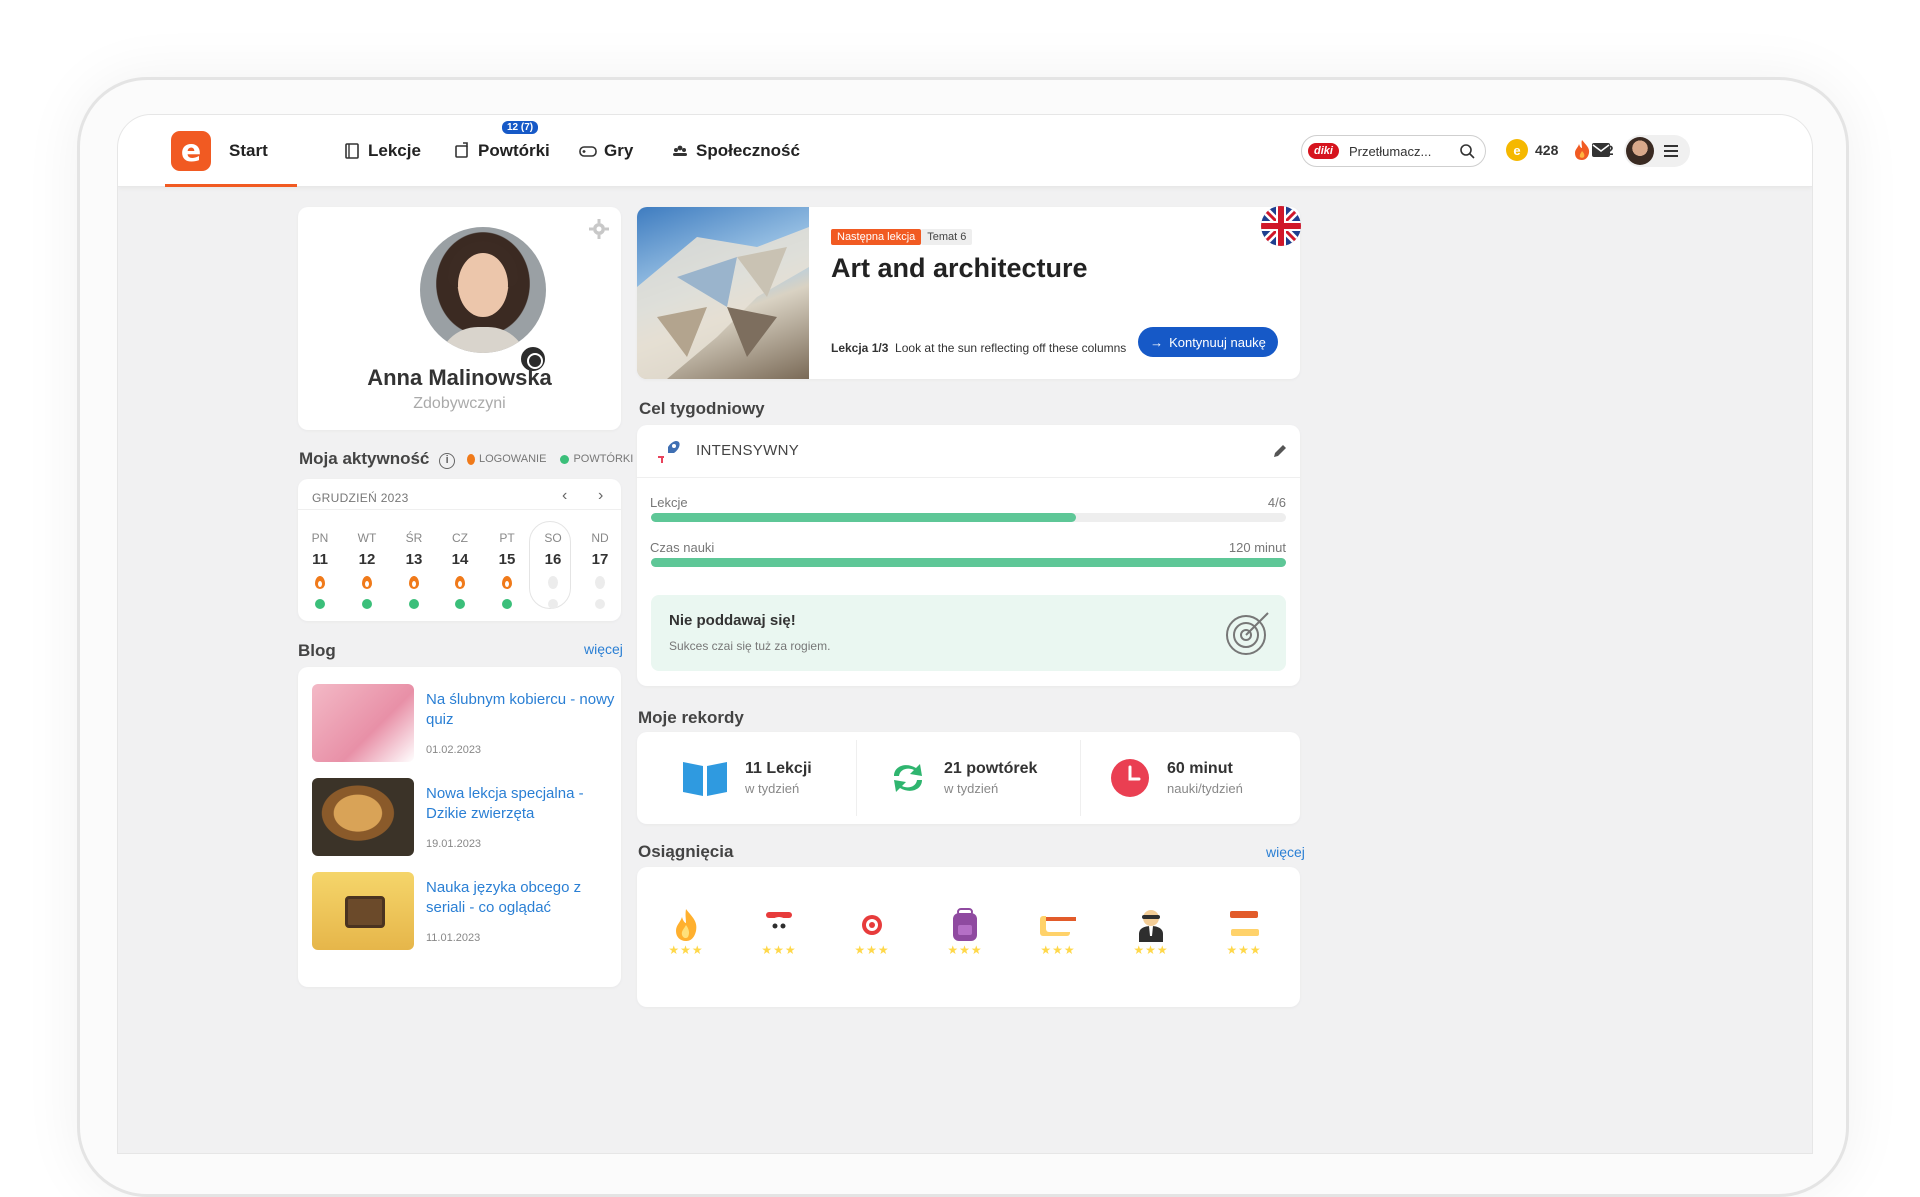 This screenshot has width=1920, height=1197. What do you see at coordinates (553, 604) in the screenshot?
I see `empty-review-marker` at bounding box center [553, 604].